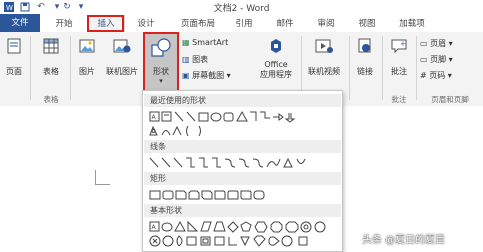 Image resolution: width=483 pixels, height=252 pixels. What do you see at coordinates (276, 46) in the screenshot?
I see `store-icon` at bounding box center [276, 46].